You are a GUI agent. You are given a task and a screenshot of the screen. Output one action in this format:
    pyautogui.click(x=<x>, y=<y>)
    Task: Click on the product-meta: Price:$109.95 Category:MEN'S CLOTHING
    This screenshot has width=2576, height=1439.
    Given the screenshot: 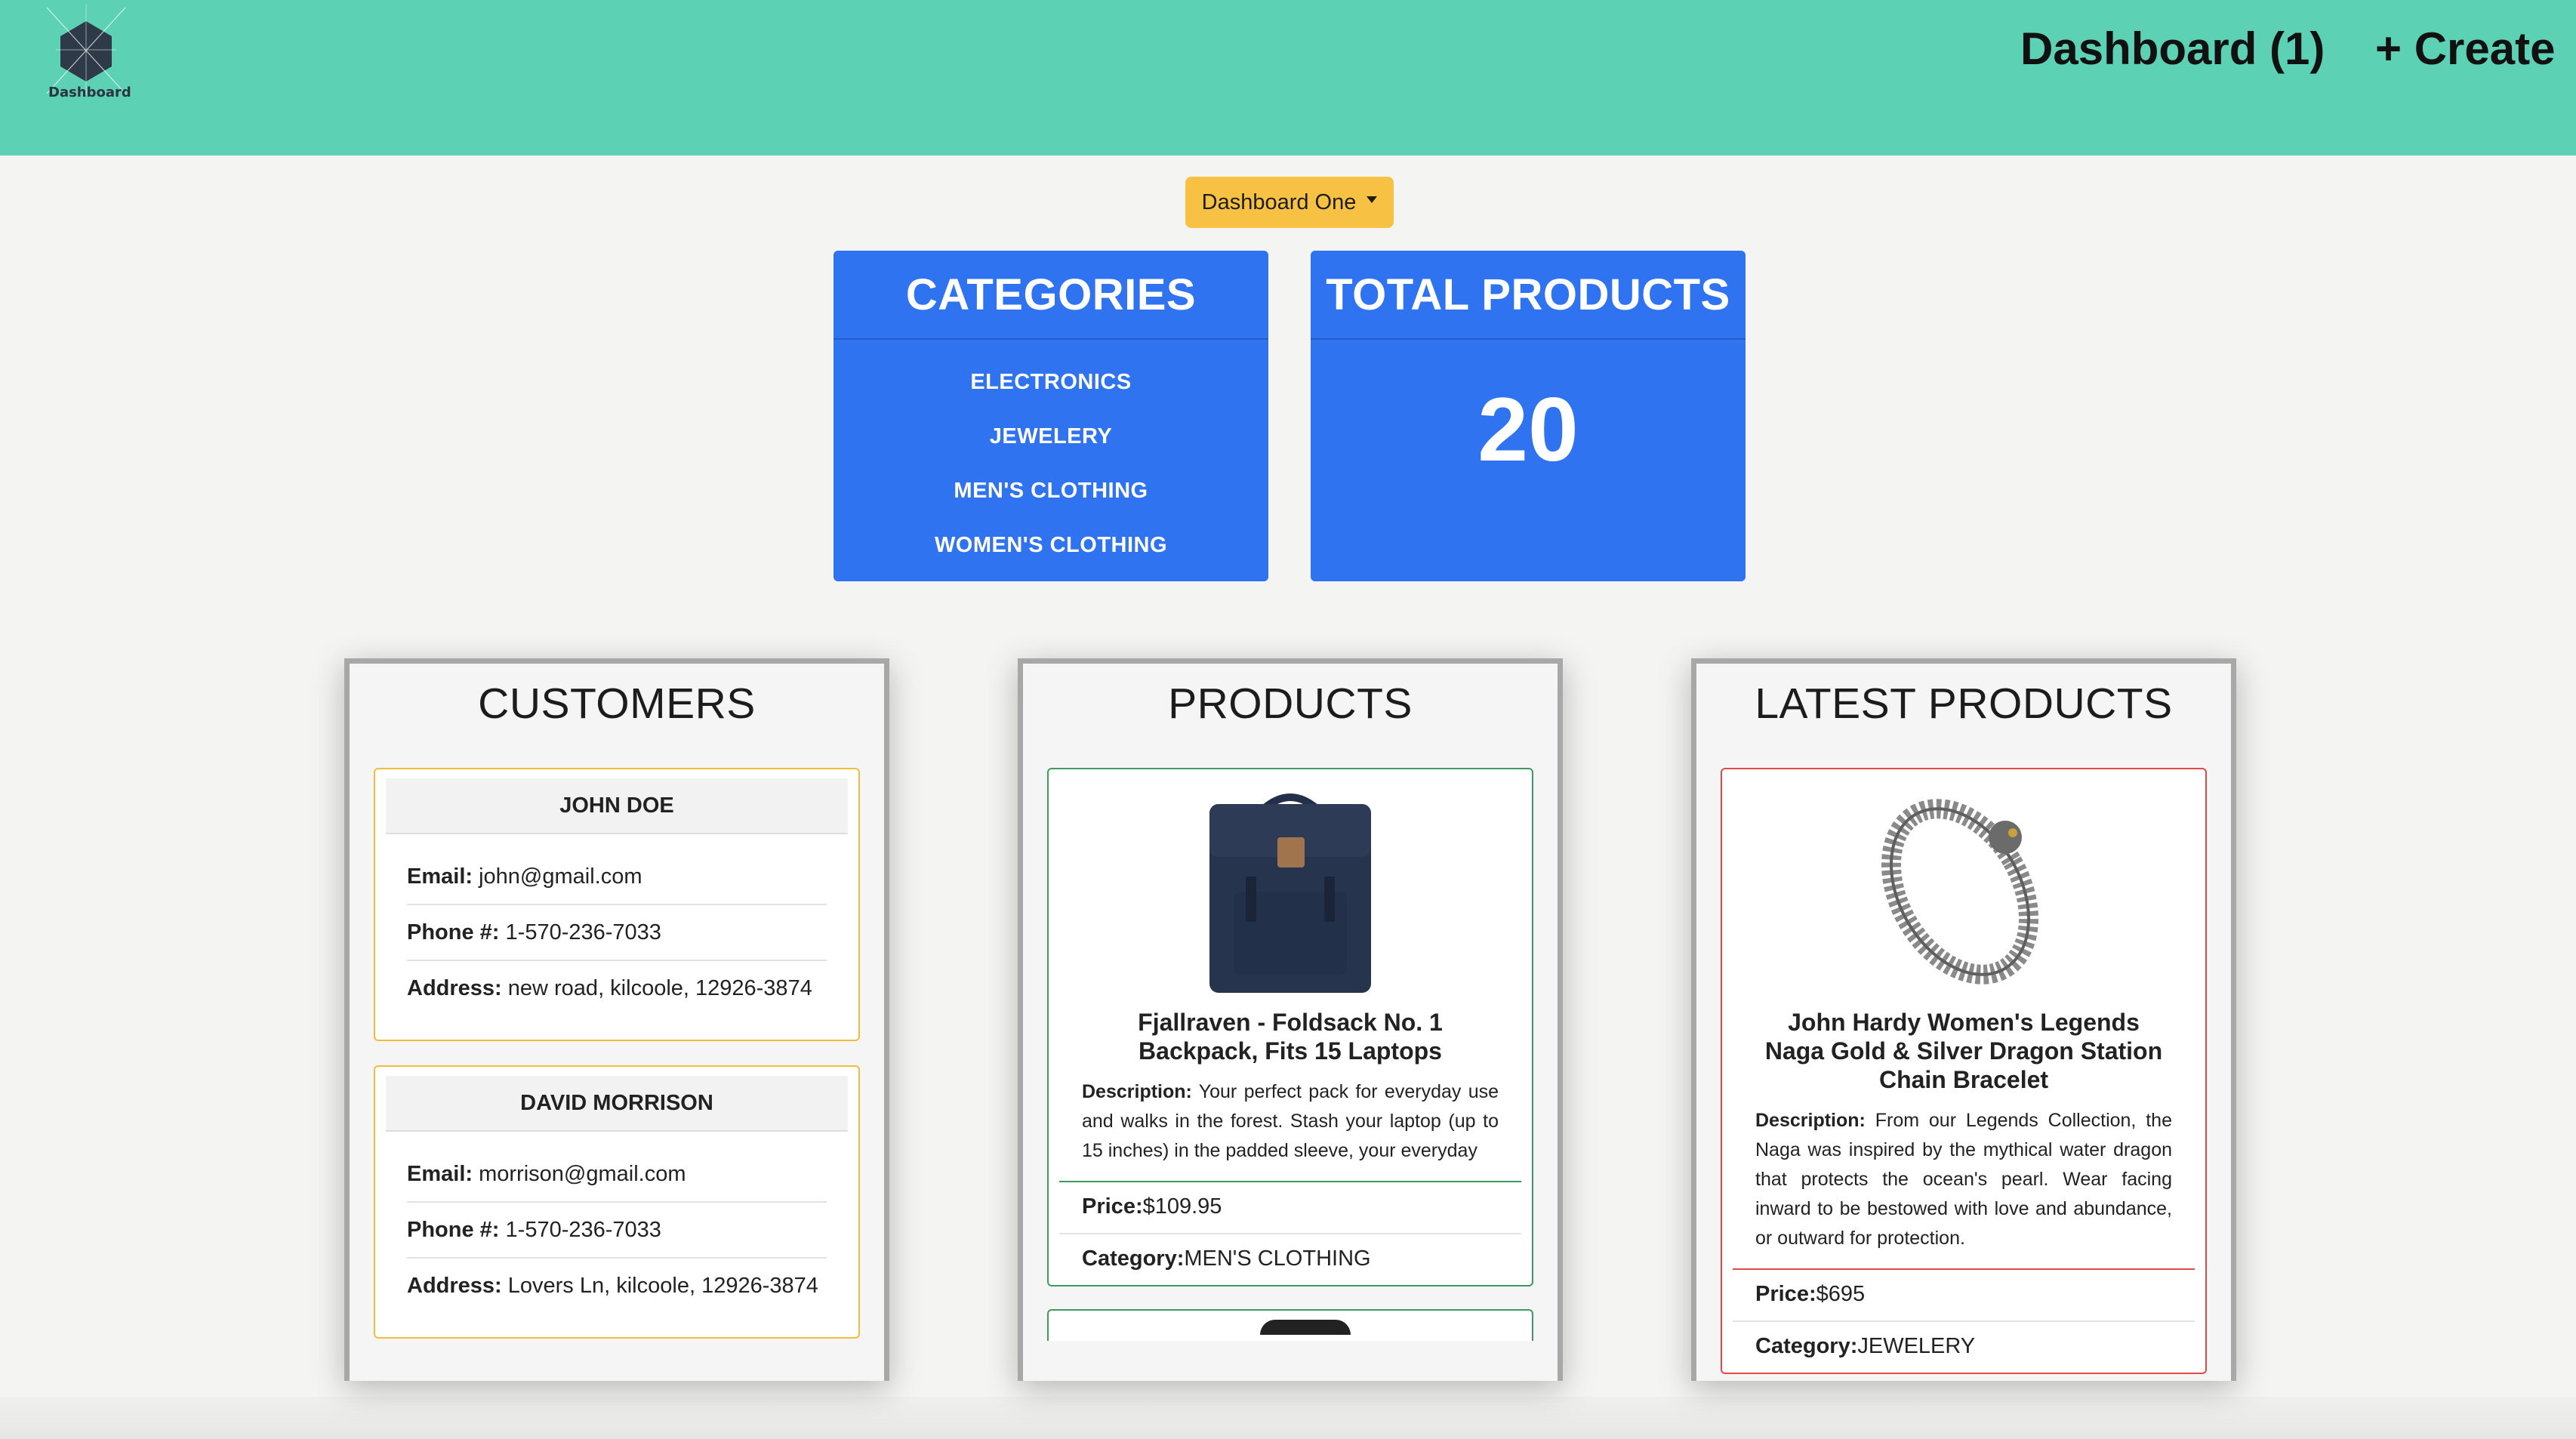 What is the action you would take?
    pyautogui.click(x=1290, y=1233)
    